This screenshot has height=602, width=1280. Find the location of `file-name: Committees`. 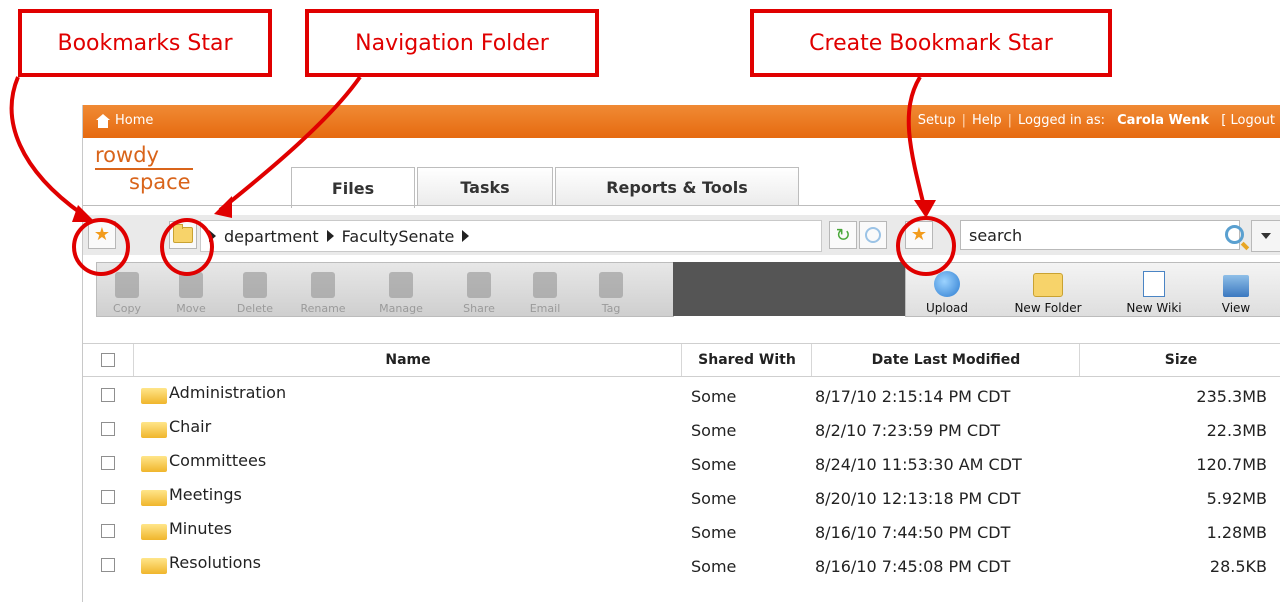

file-name: Committees is located at coordinates (217, 460).